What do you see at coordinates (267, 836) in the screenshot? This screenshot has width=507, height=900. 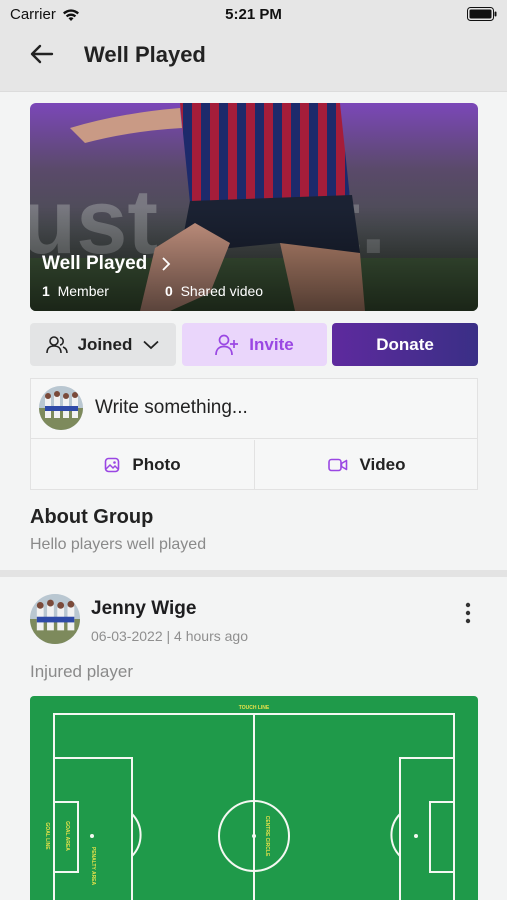 I see `pitch-label-centre-circle: CENTRE CIRCLE` at bounding box center [267, 836].